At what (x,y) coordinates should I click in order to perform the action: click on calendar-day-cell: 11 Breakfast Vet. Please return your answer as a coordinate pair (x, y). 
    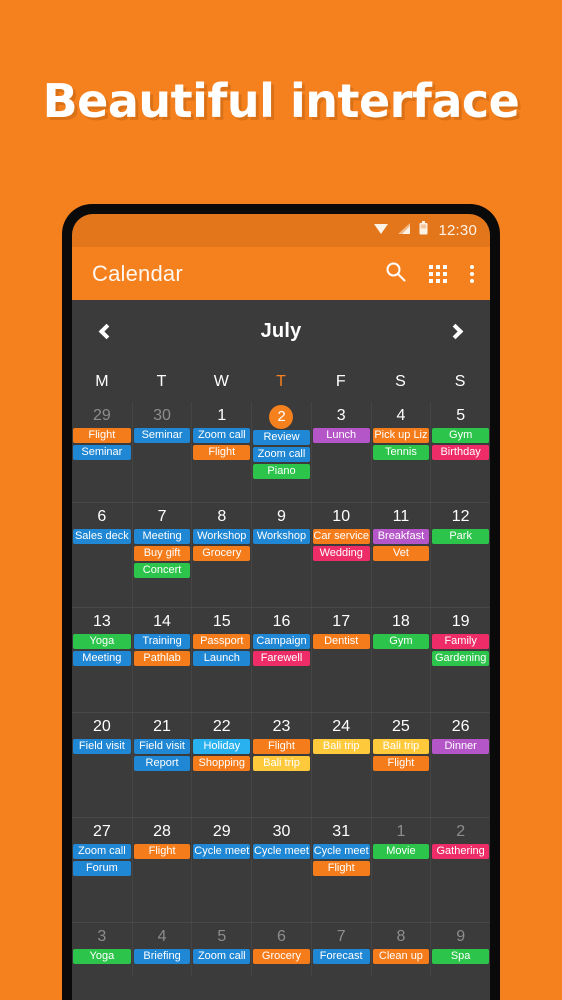
    Looking at the image, I should click on (400, 555).